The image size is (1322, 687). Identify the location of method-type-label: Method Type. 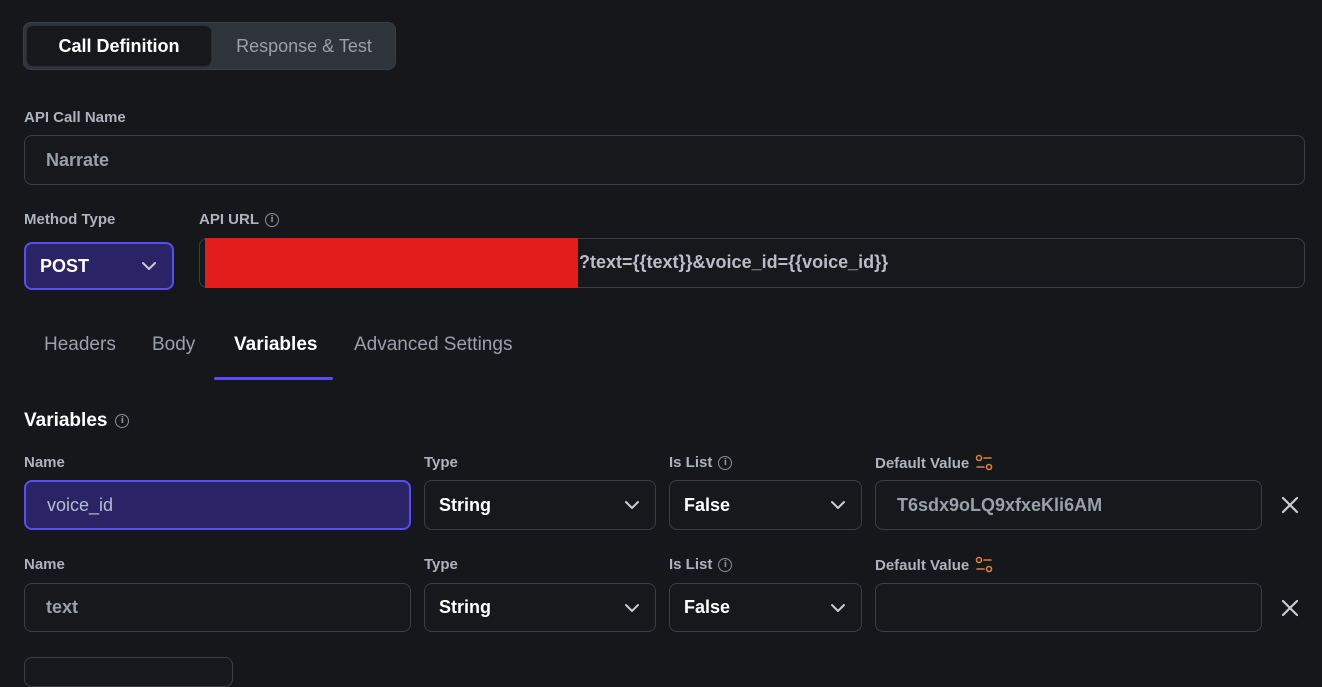
(69, 219).